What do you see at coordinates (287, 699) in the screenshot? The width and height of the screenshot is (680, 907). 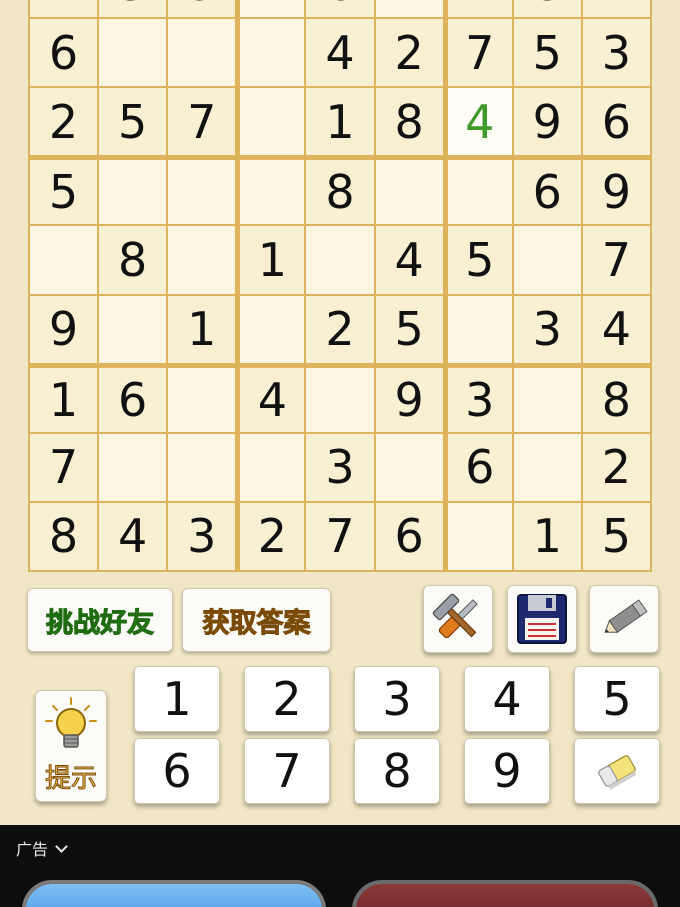 I see `number-key-2: 2` at bounding box center [287, 699].